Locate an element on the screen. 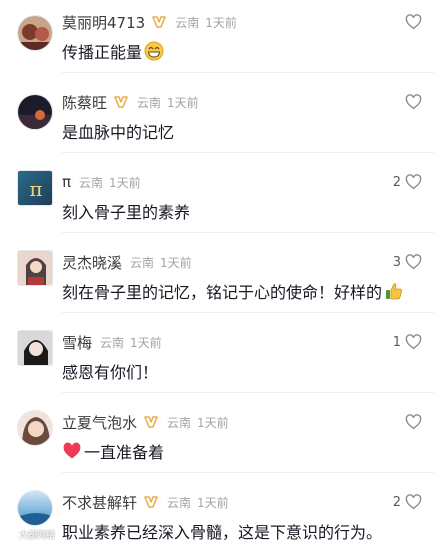 The image size is (434, 545). comment-meta: 灵杰晓溪 云南 1天前 is located at coordinates (127, 262).